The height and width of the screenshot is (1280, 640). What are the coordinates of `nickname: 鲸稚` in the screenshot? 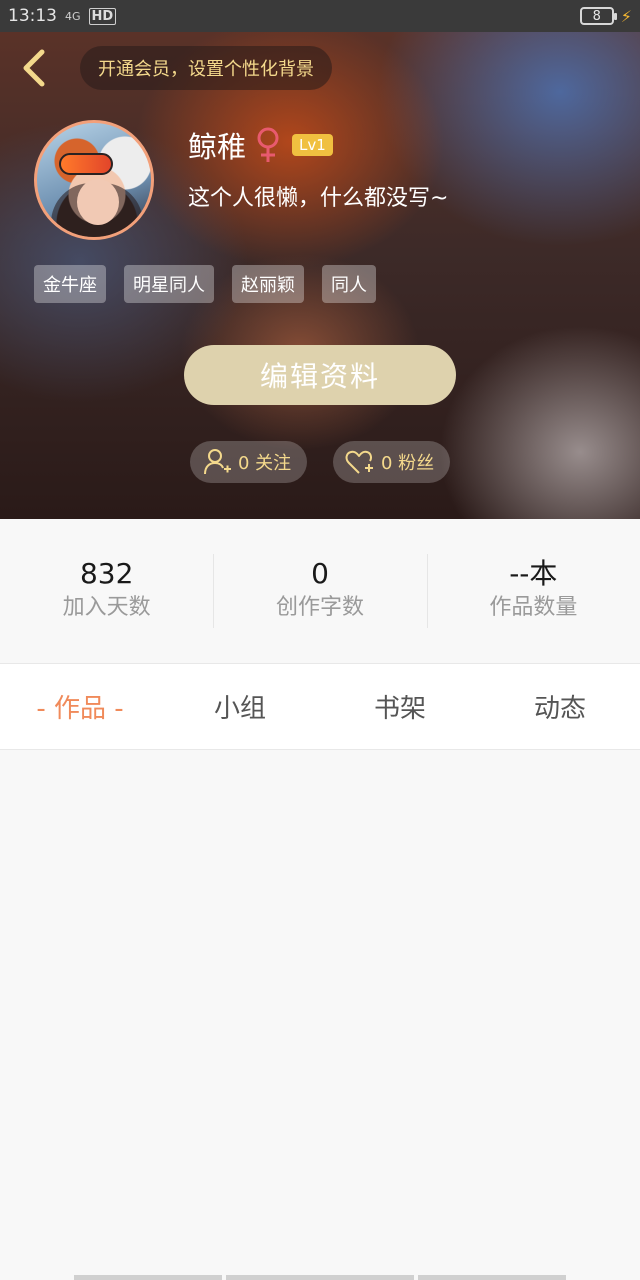 It's located at (217, 147).